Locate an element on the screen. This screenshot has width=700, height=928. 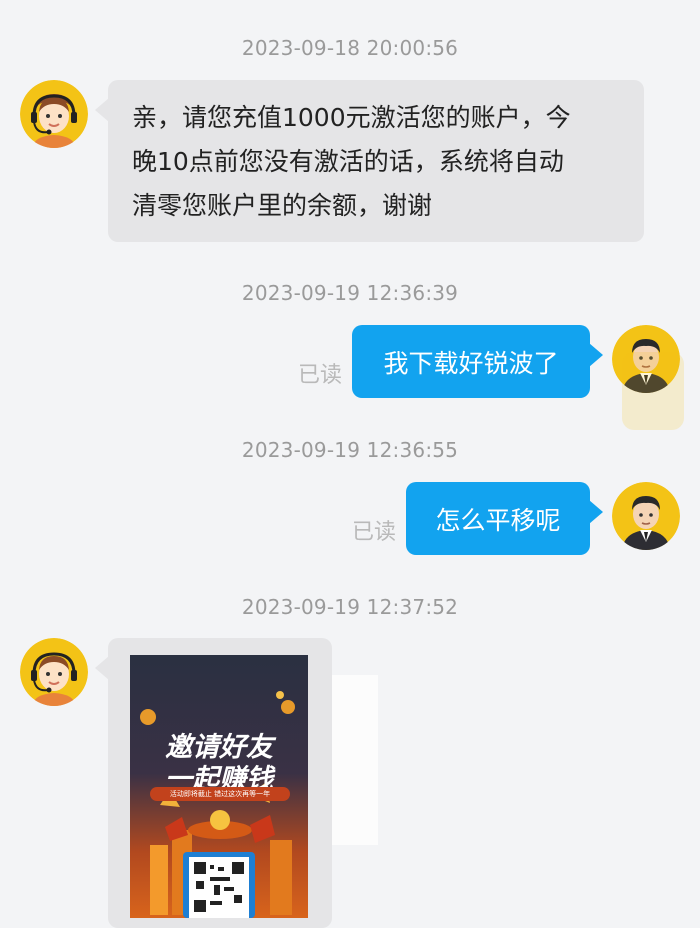
blur-overlay is located at coordinates (355, 760).